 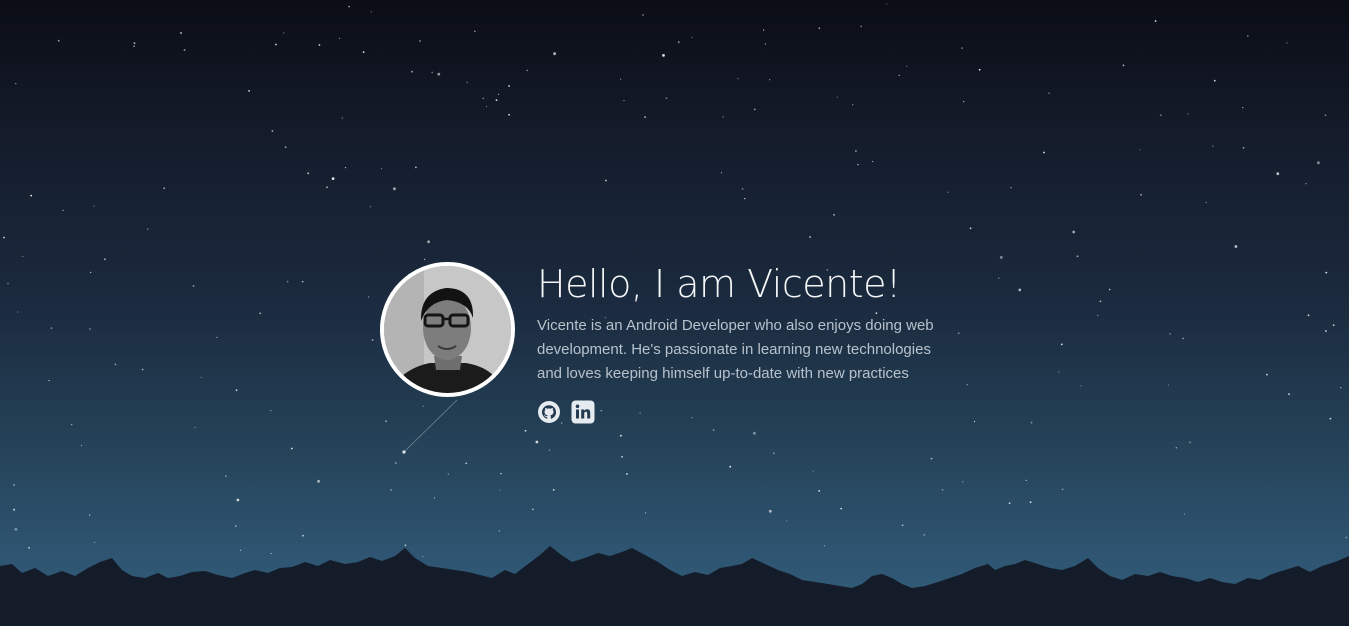 I want to click on github-link, so click(x=549, y=412).